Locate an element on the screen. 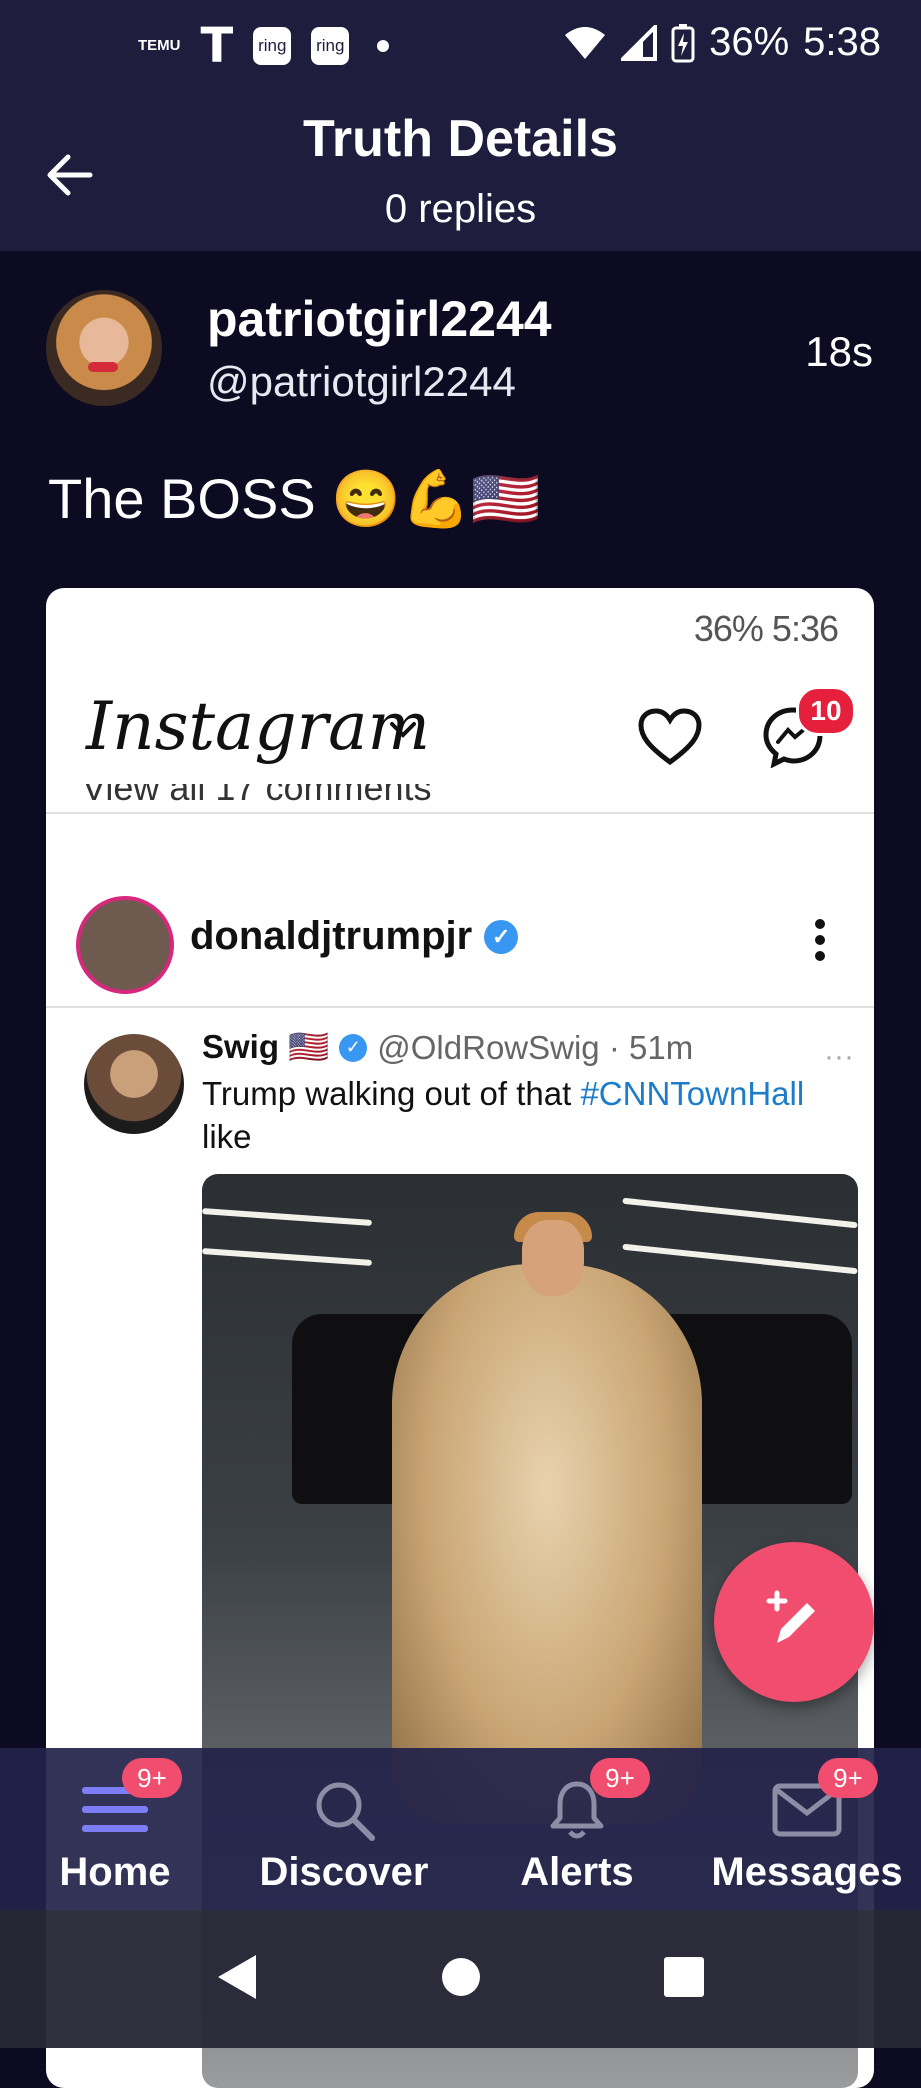 The width and height of the screenshot is (921, 2088). embedded-status: 36% 5:36 is located at coordinates (766, 628).